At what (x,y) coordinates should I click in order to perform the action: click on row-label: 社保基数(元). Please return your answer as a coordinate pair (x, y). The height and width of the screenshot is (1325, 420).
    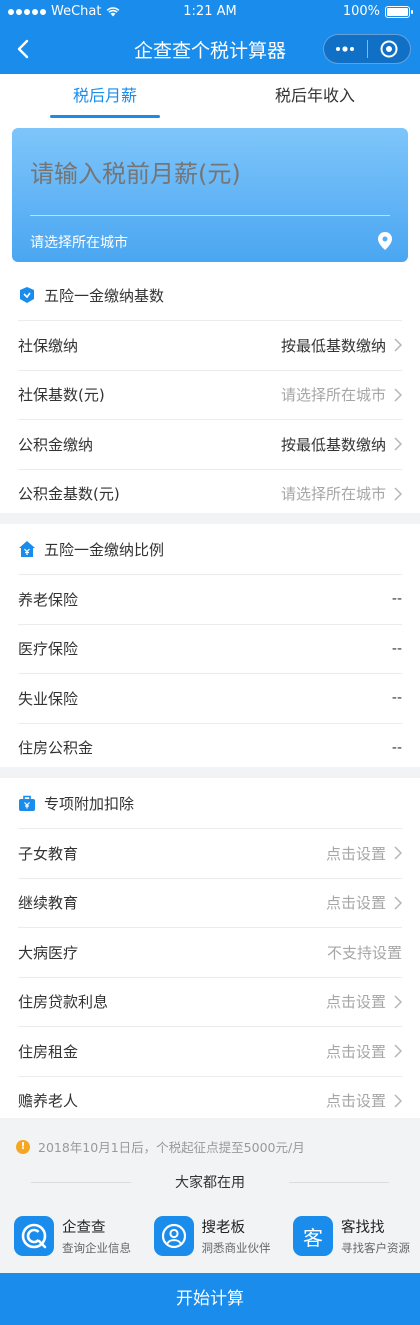
    Looking at the image, I should click on (61, 395).